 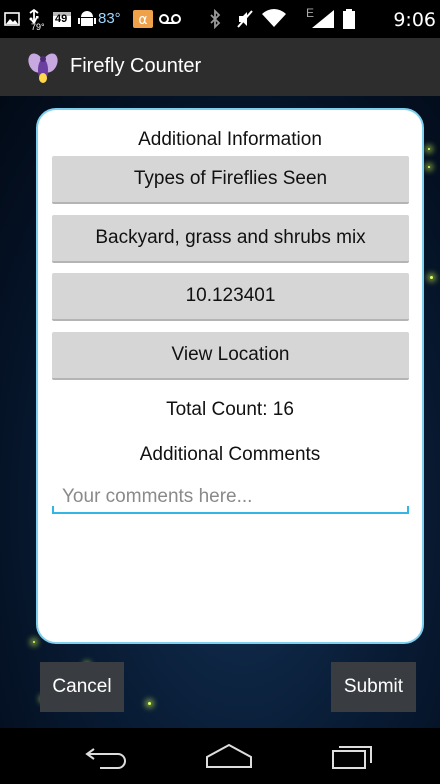 I want to click on clock: 9:06, so click(x=414, y=20).